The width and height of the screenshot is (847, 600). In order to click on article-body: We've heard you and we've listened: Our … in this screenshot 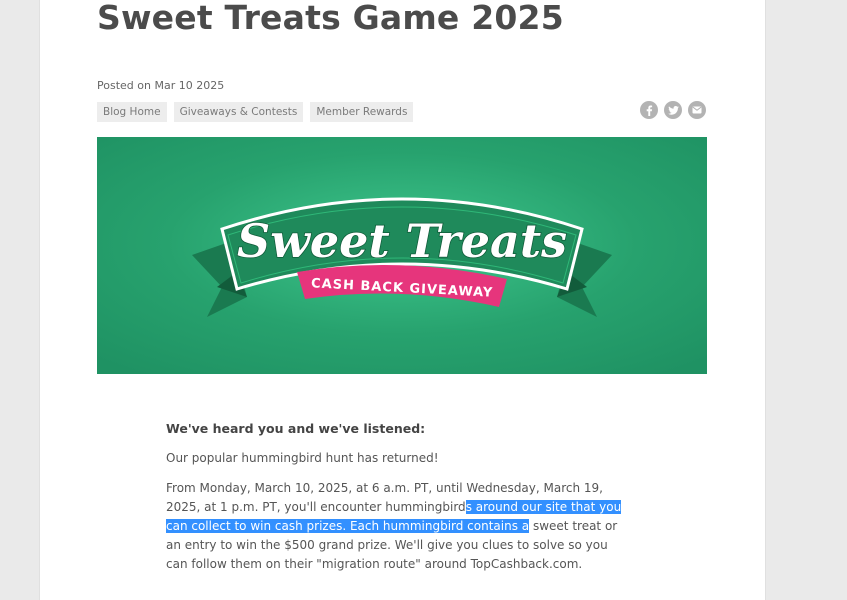, I will do `click(396, 496)`.